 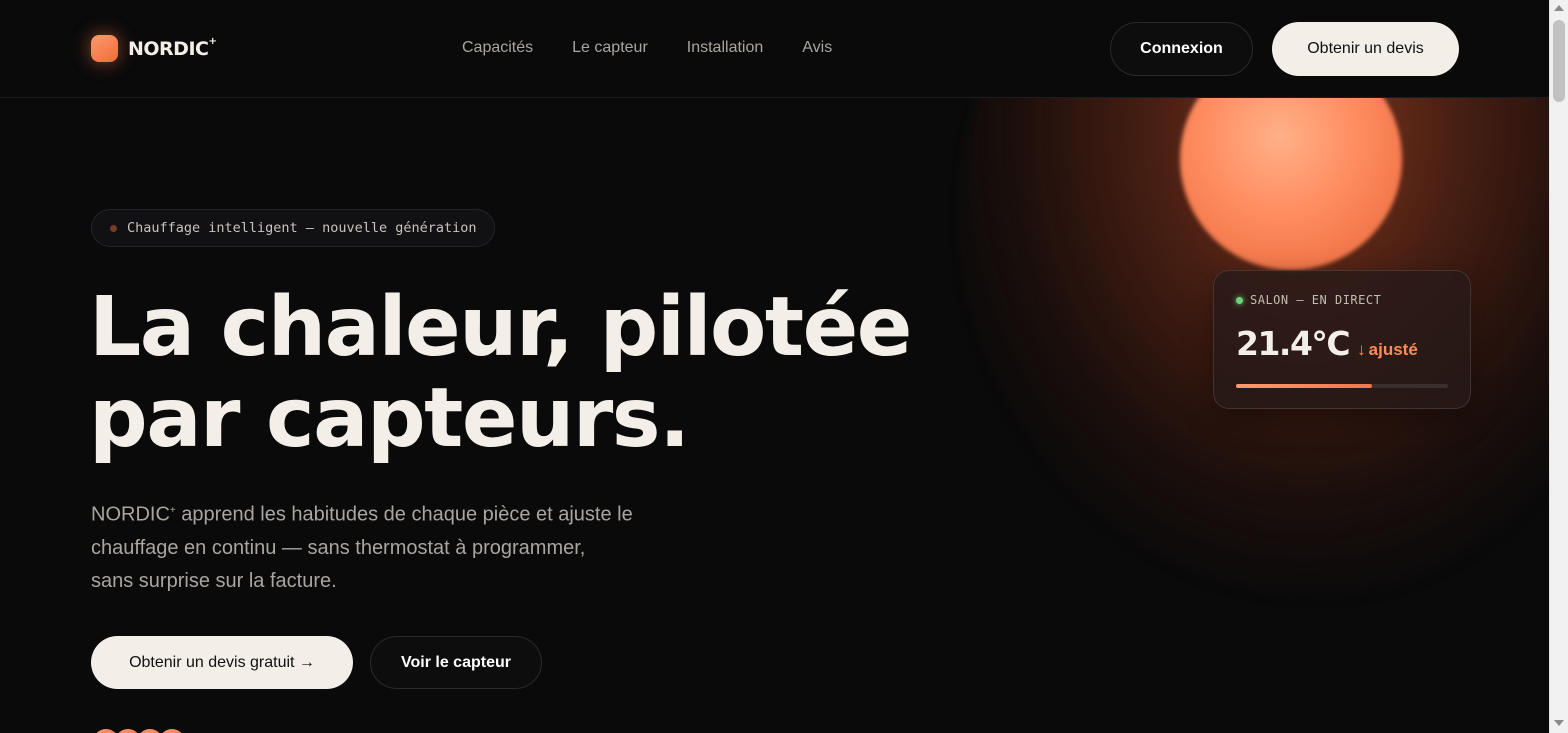 I want to click on badge-dot-icon, so click(x=113, y=228).